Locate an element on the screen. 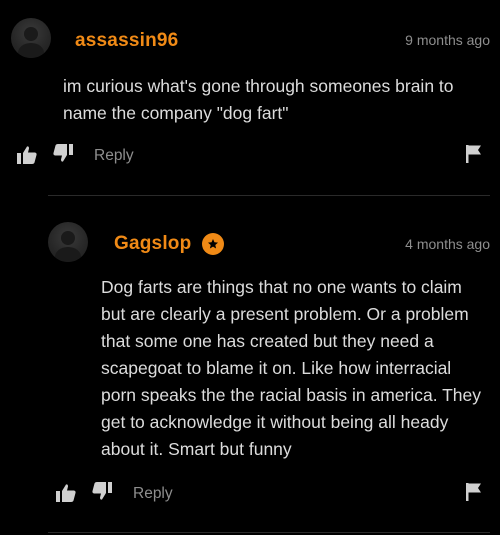 This screenshot has width=500, height=535. comment-username: assassin96 is located at coordinates (126, 41).